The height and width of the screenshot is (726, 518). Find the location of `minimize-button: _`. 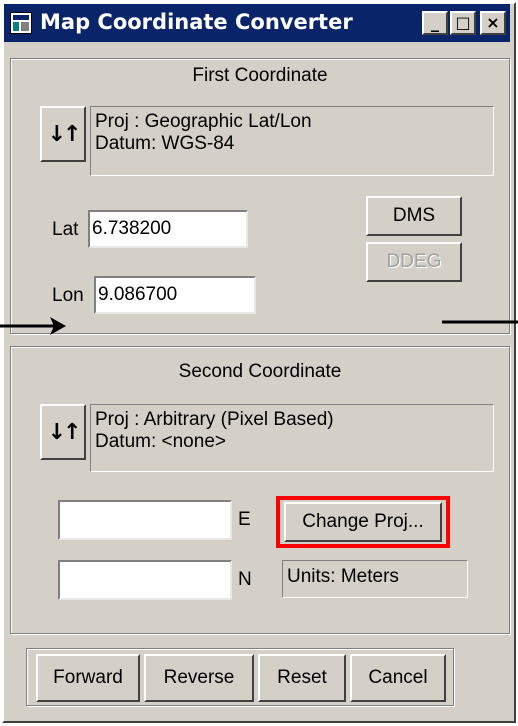

minimize-button: _ is located at coordinates (435, 23).